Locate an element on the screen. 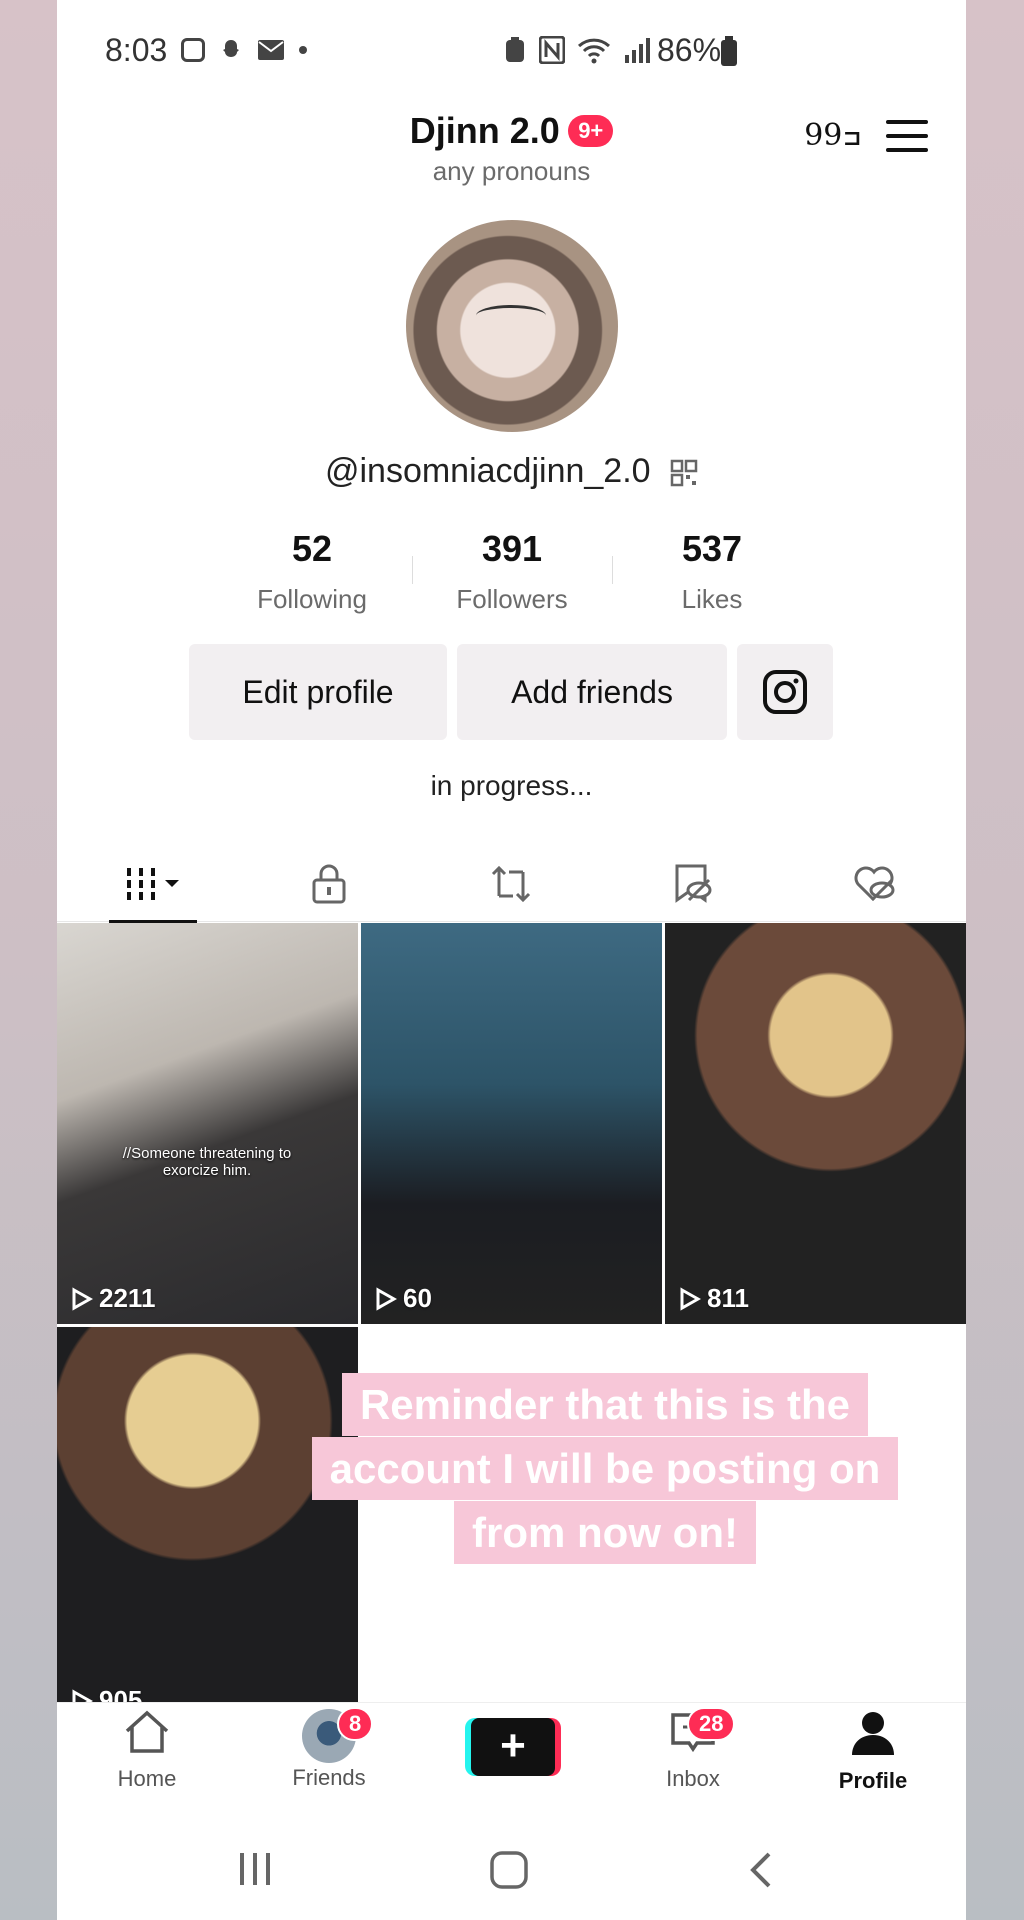 Image resolution: width=1024 pixels, height=1920 pixels. followers-count: 391 is located at coordinates (512, 548).